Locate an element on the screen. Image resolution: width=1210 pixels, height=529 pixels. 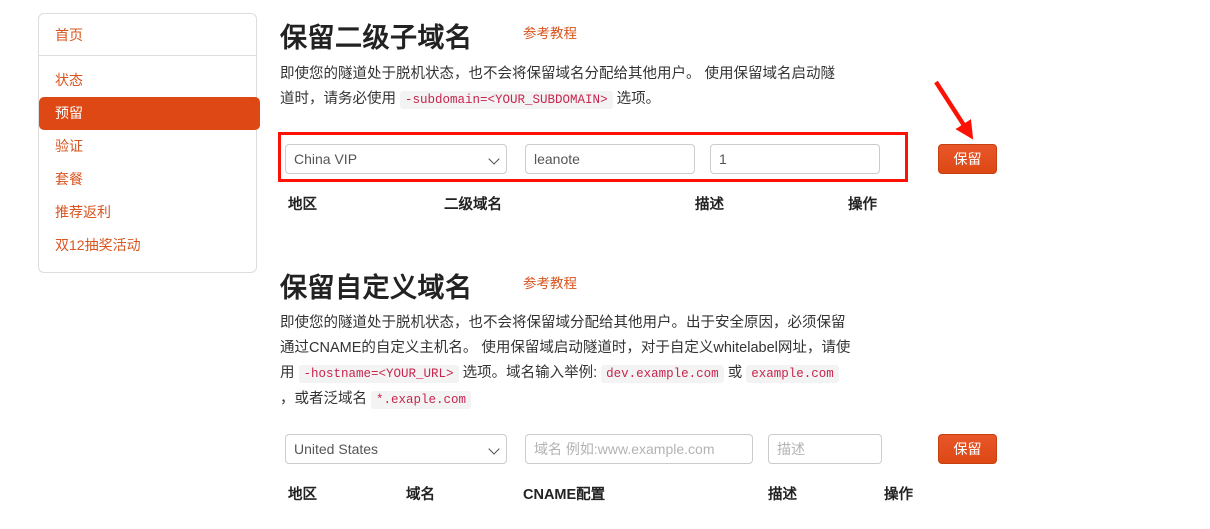
custom-domain-section-header: 保留自定义域名 参考教程 is located at coordinates (740, 285).